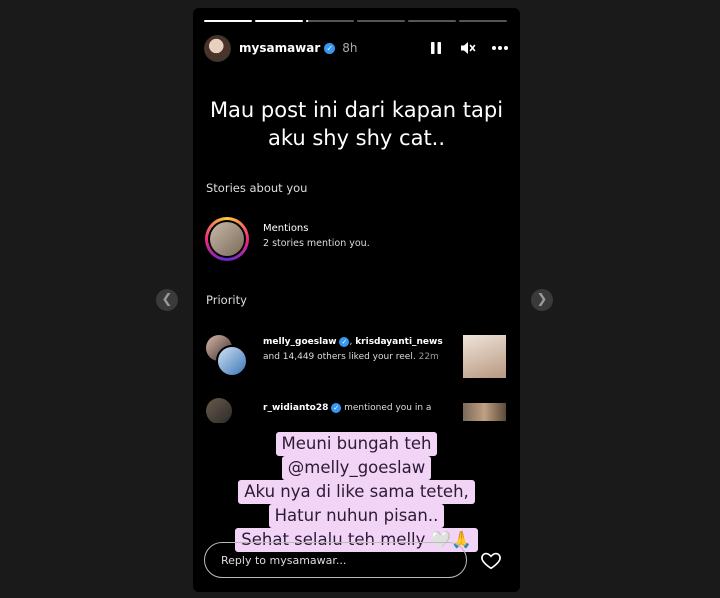 The width and height of the screenshot is (720, 598). I want to click on section-label-priority: Priority, so click(226, 300).